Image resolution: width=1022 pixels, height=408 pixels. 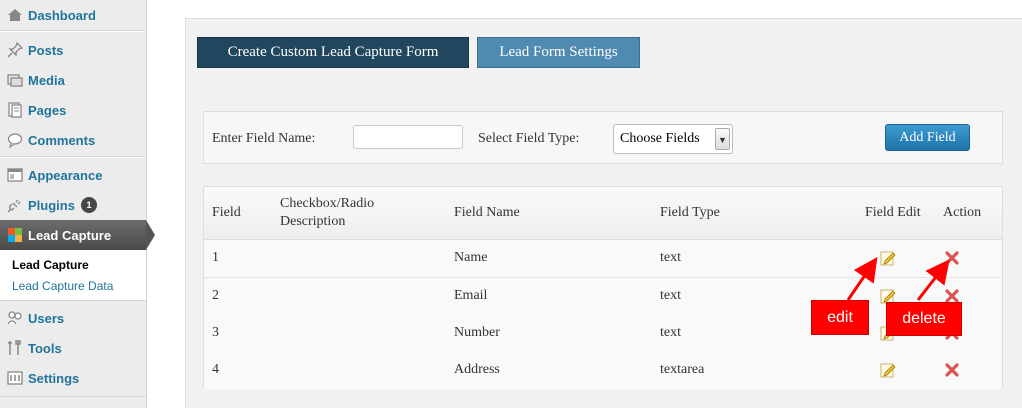 I want to click on table-row: 2 Email text, so click(x=603, y=297).